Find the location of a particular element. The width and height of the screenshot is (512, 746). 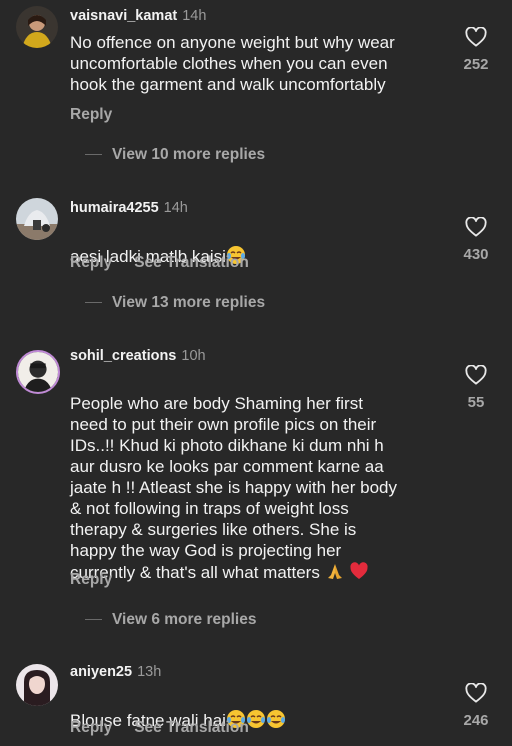

comment-header: vaisnavi_kamat 14h is located at coordinates (138, 16).